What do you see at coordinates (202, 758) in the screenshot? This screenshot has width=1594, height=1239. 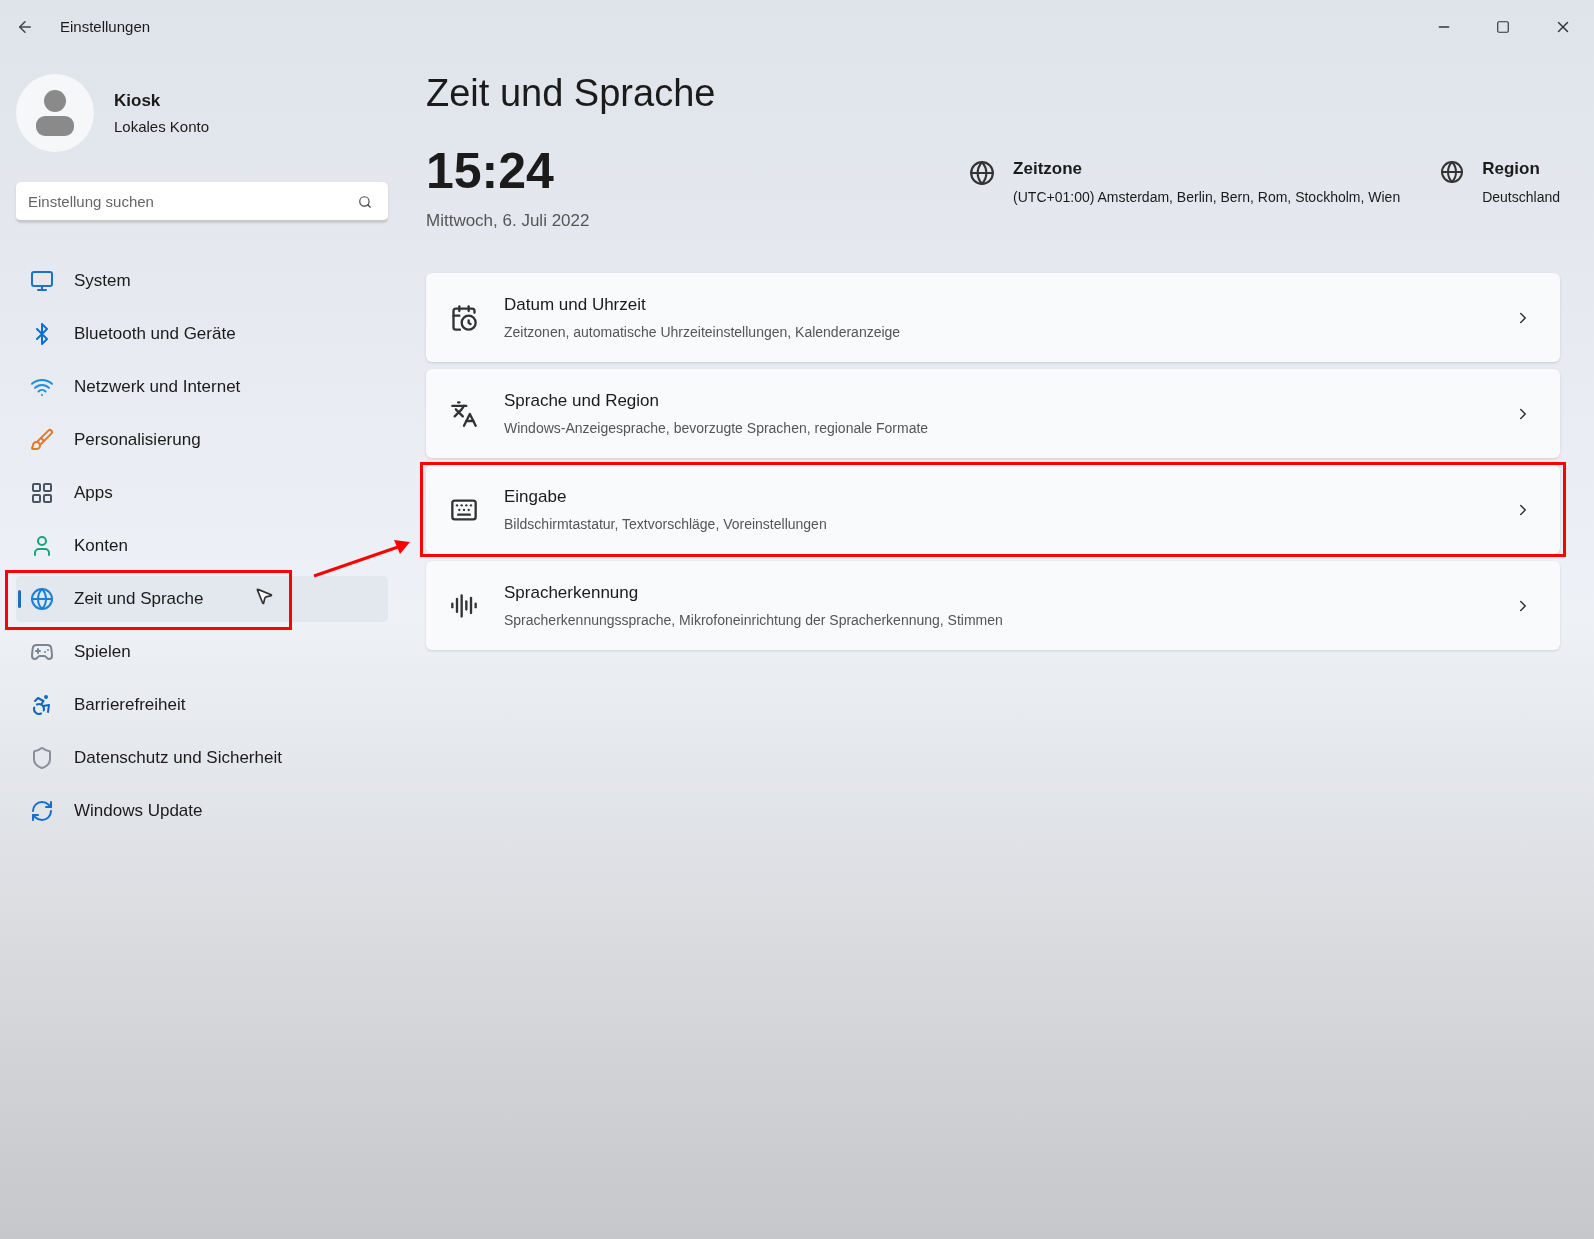 I see `nav-item: Datenschutz und Sicherheit` at bounding box center [202, 758].